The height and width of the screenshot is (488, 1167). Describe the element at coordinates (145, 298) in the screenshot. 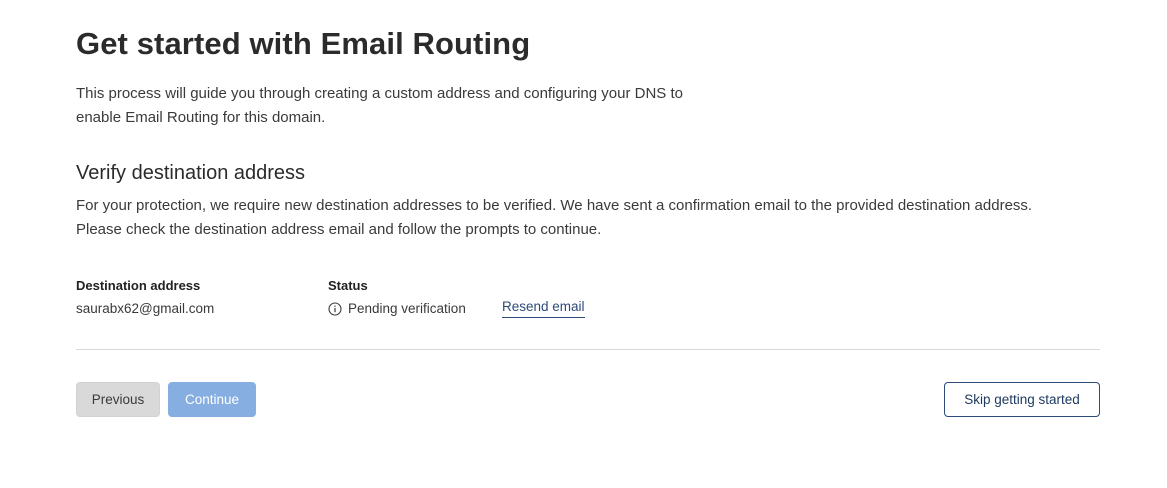

I see `destination-address-field: Destination address saurabx62@gmail.com` at that location.